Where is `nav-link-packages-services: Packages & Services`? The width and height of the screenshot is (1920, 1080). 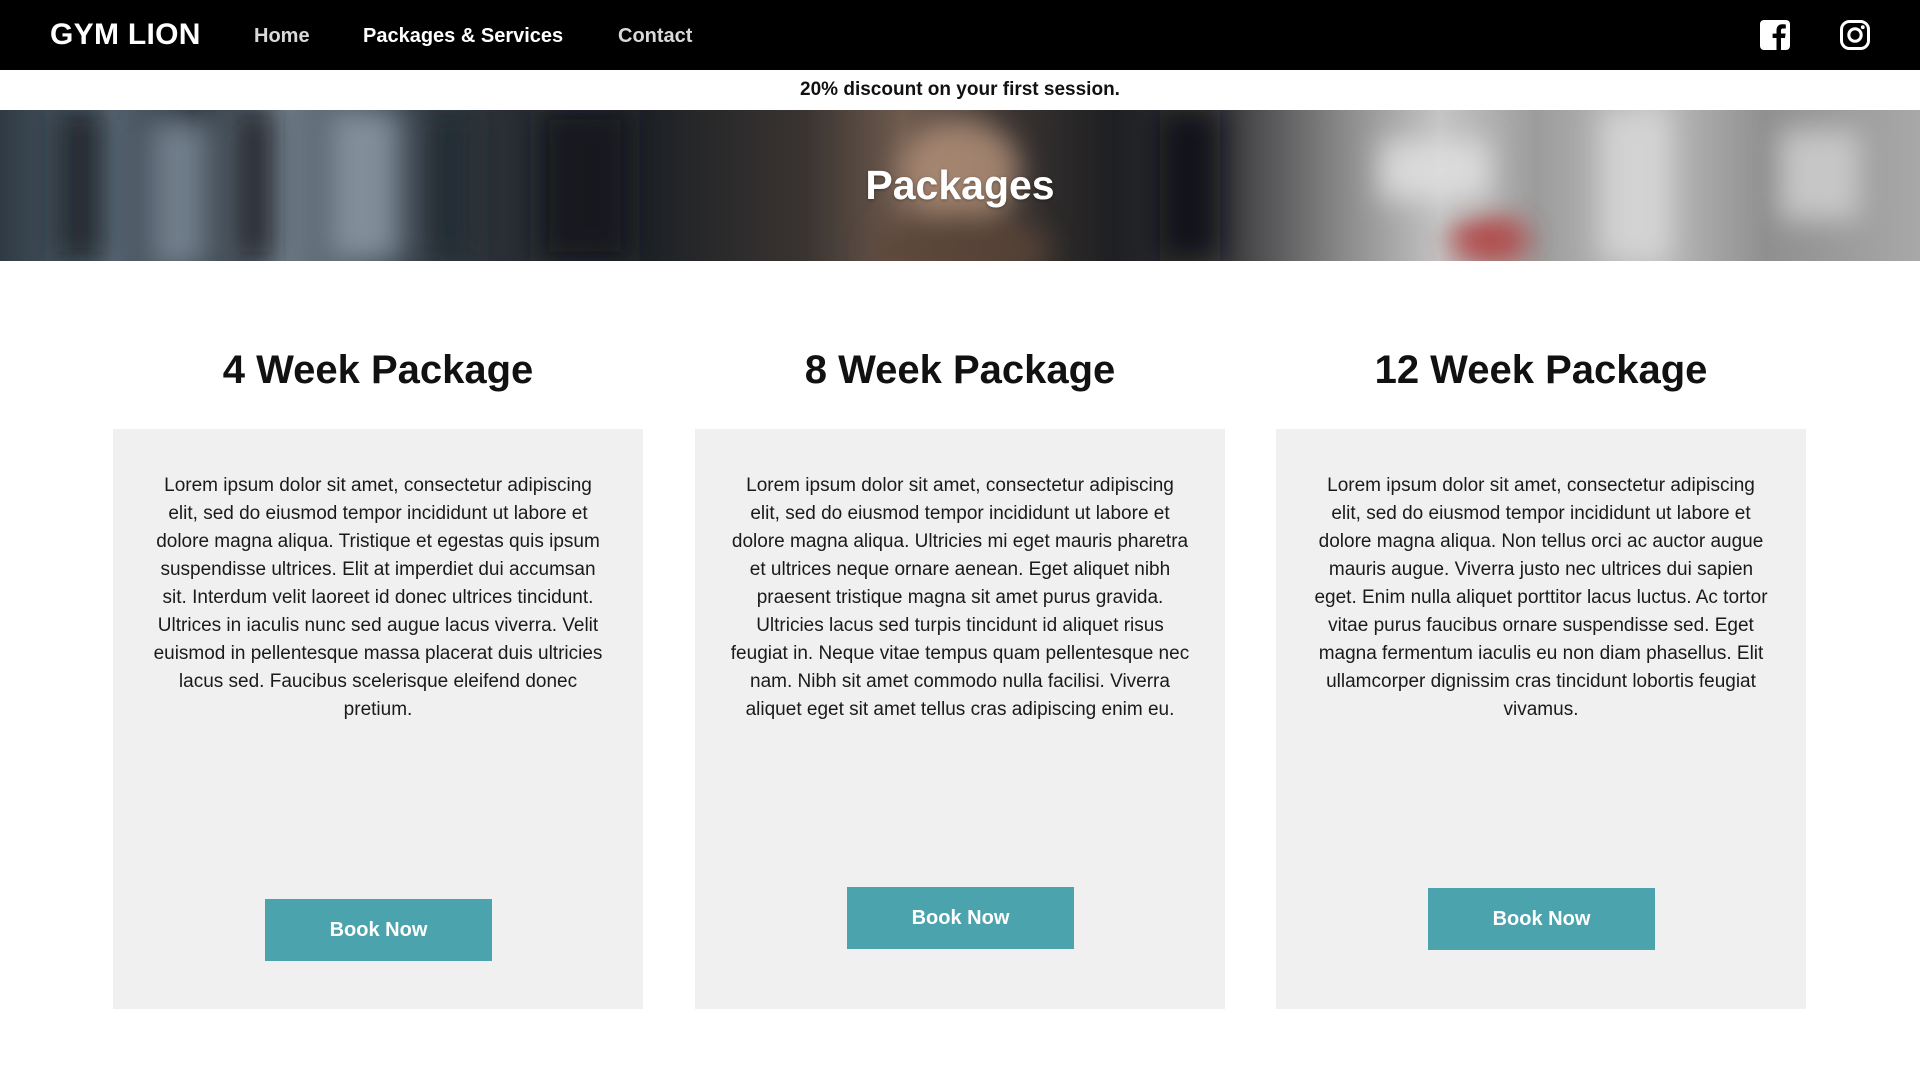
nav-link-packages-services: Packages & Services is located at coordinates (463, 35).